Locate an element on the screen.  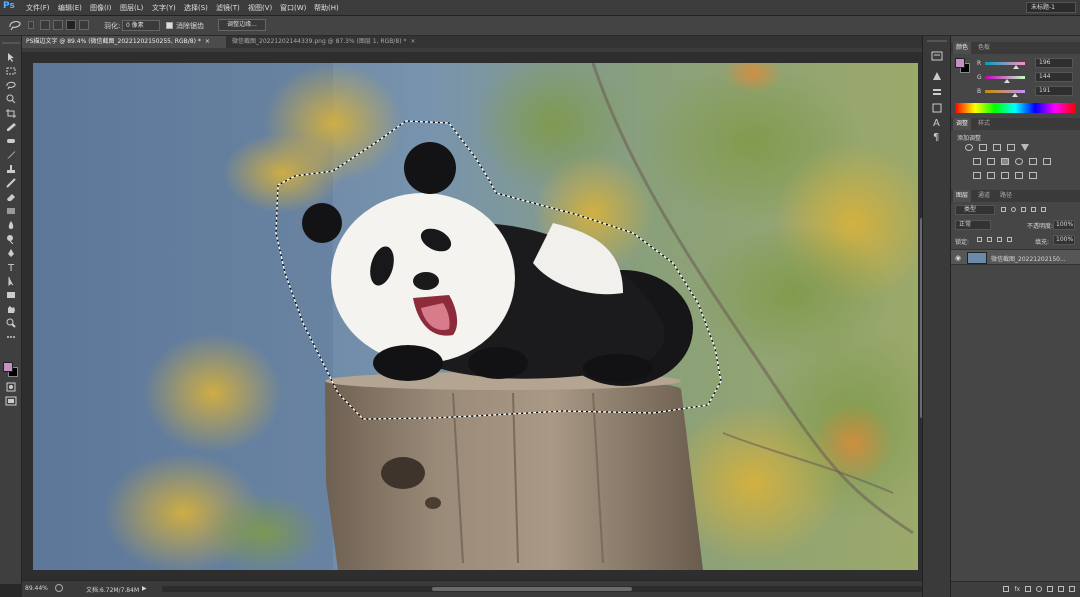
tab-paths: 路径 is located at coordinates (1006, 196).